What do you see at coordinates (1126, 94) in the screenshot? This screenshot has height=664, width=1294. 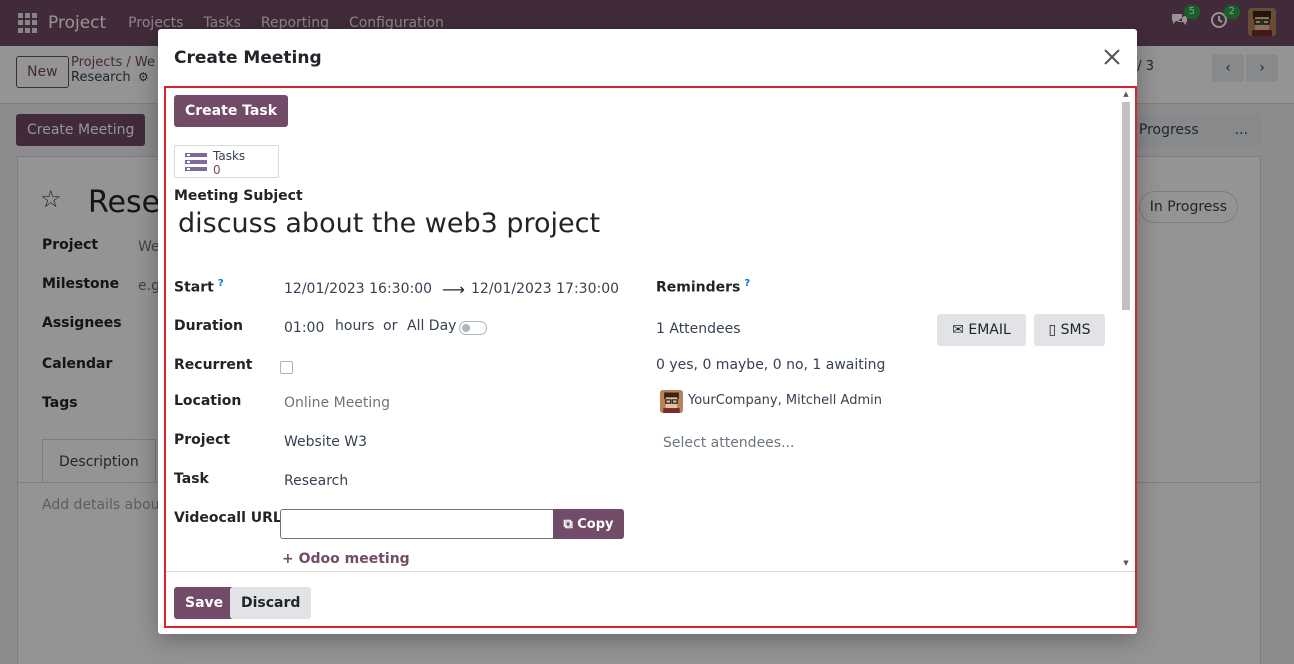 I see `scroll-up-icon: ▲` at bounding box center [1126, 94].